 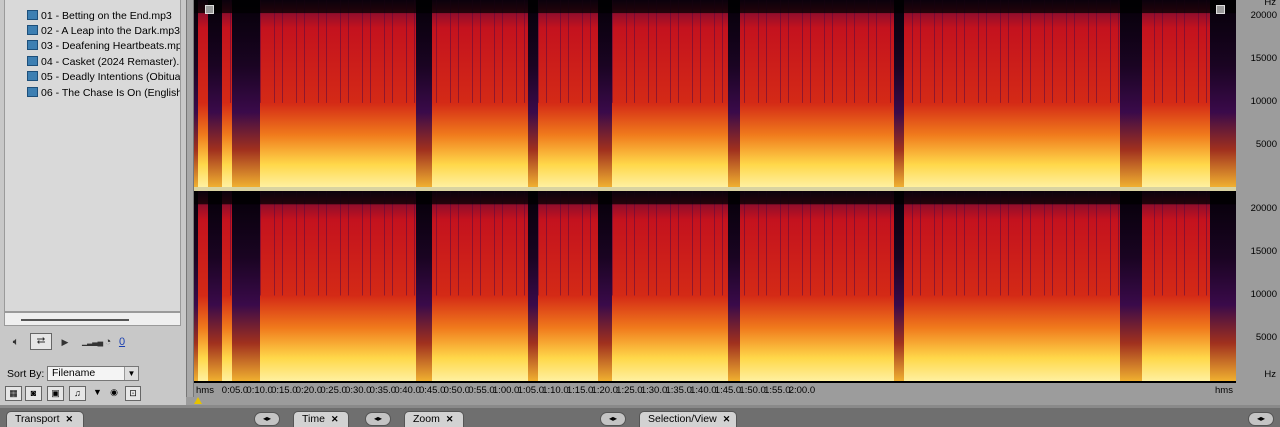 What do you see at coordinates (802, 390) in the screenshot?
I see `time-label: 2:00.0` at bounding box center [802, 390].